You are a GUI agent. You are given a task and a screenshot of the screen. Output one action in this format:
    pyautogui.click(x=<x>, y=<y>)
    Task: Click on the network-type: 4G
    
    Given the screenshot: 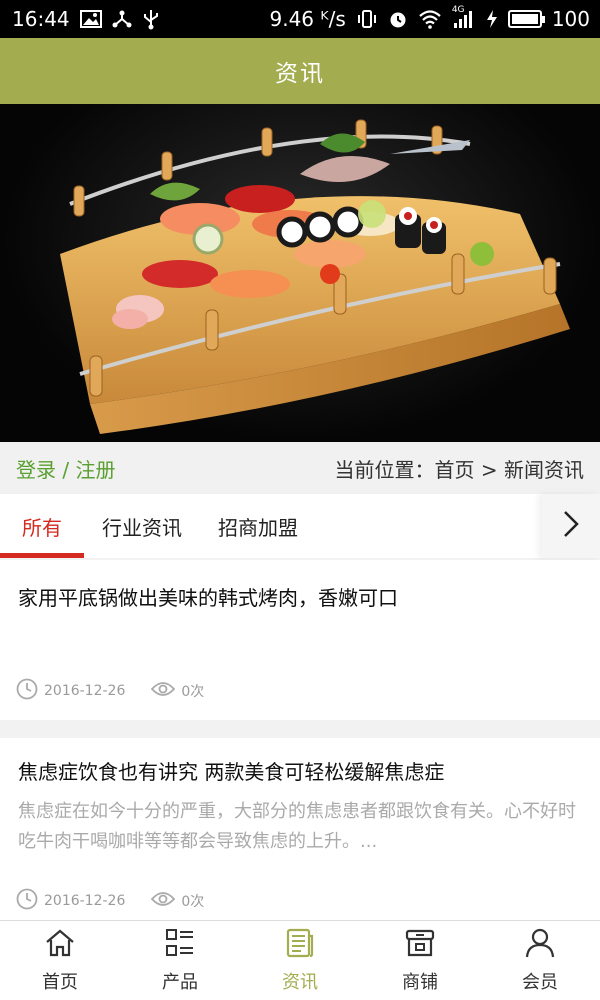 What is the action you would take?
    pyautogui.click(x=458, y=10)
    